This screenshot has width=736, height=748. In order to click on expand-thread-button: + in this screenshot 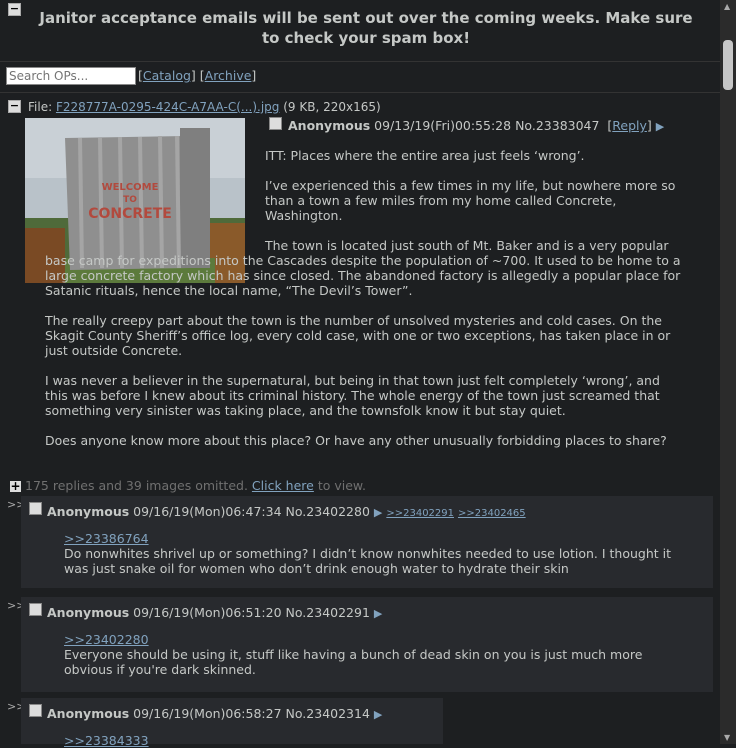, I will do `click(15, 486)`.